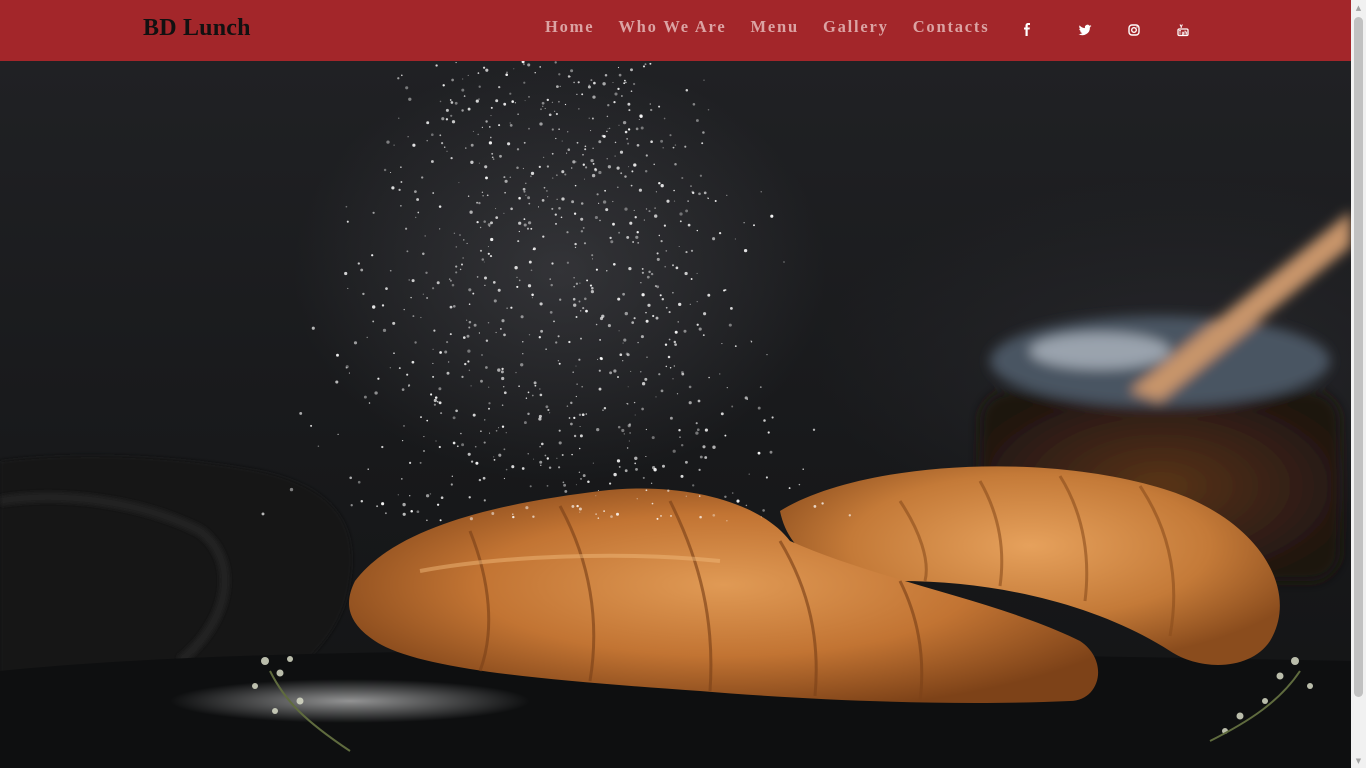  What do you see at coordinates (569, 27) in the screenshot?
I see `nav-home: Home` at bounding box center [569, 27].